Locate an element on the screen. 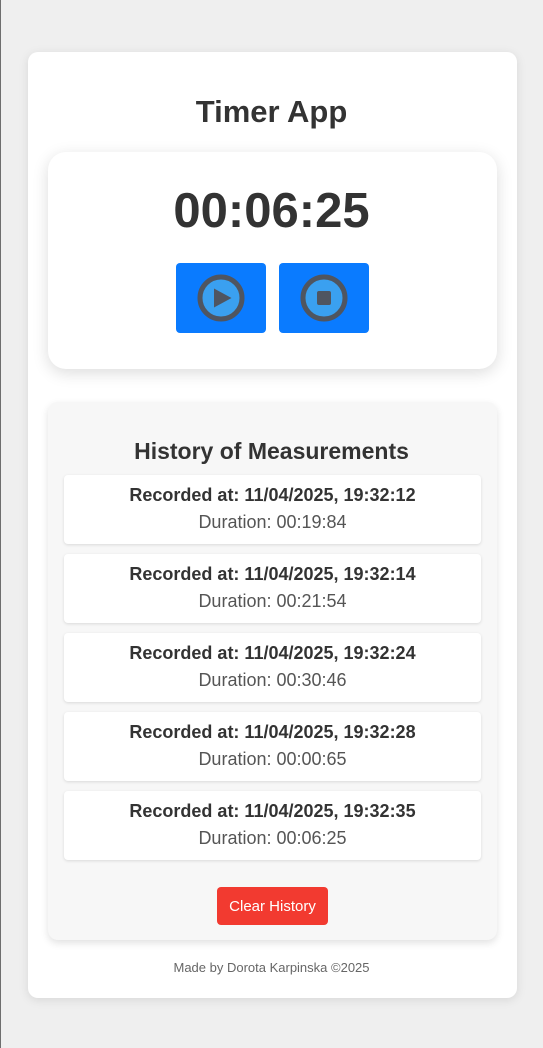 This screenshot has width=543, height=1048. history-duration: Duration: 00:21:54 is located at coordinates (272, 601).